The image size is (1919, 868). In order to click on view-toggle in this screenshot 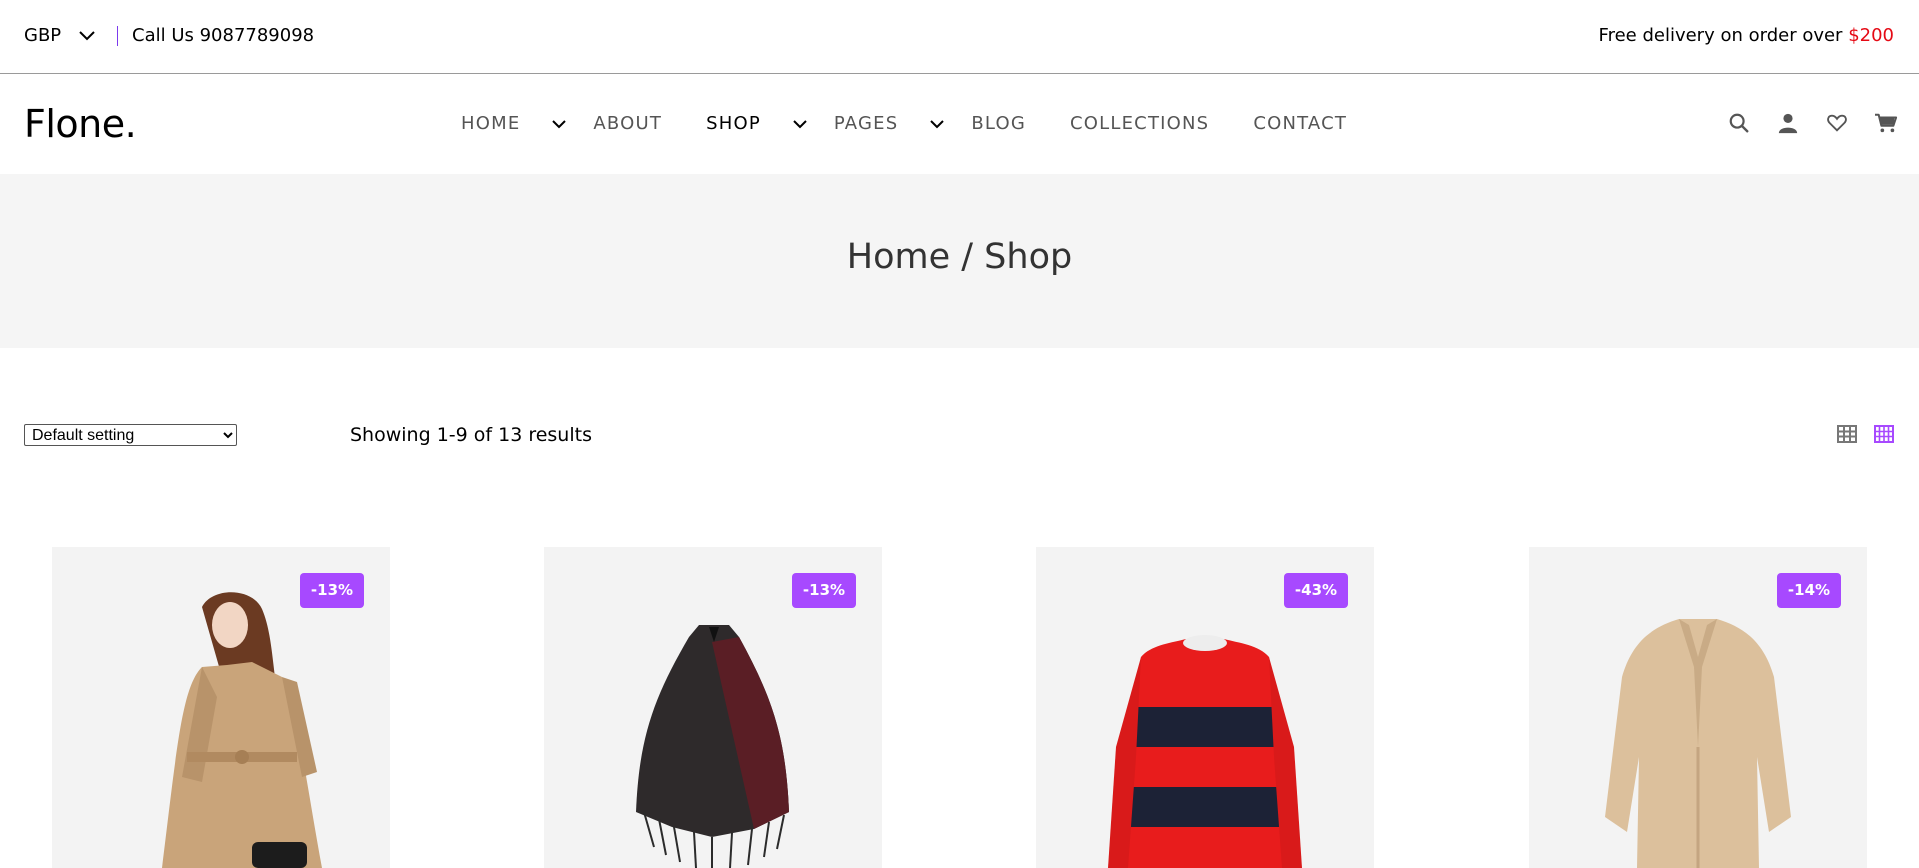, I will do `click(1858, 434)`.